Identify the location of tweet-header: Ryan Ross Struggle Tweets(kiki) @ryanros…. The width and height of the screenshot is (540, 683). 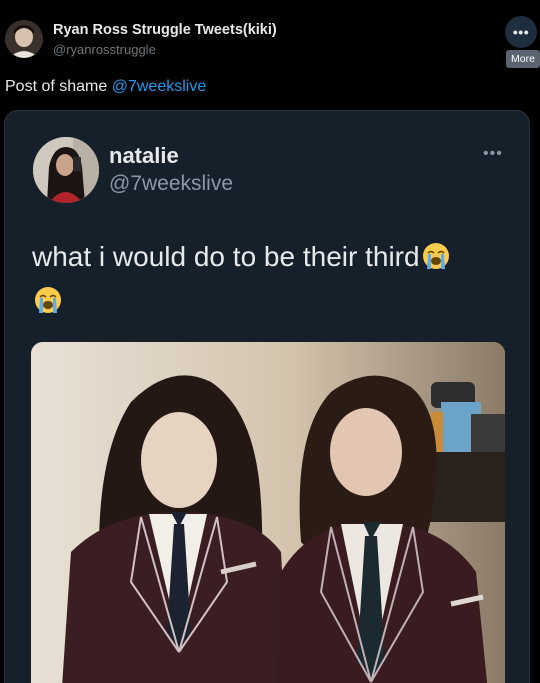
(270, 38).